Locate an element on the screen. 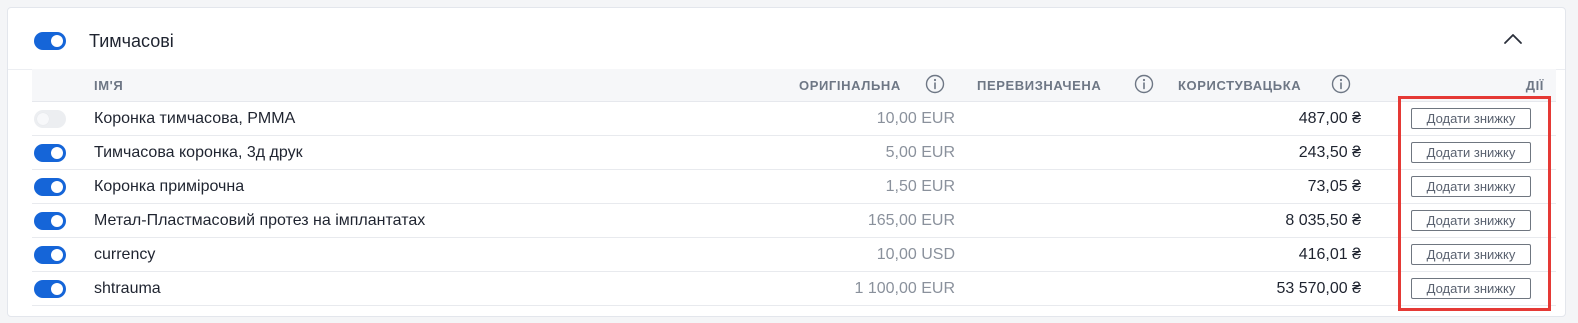  original-price: 5,00 EUR is located at coordinates (920, 152).